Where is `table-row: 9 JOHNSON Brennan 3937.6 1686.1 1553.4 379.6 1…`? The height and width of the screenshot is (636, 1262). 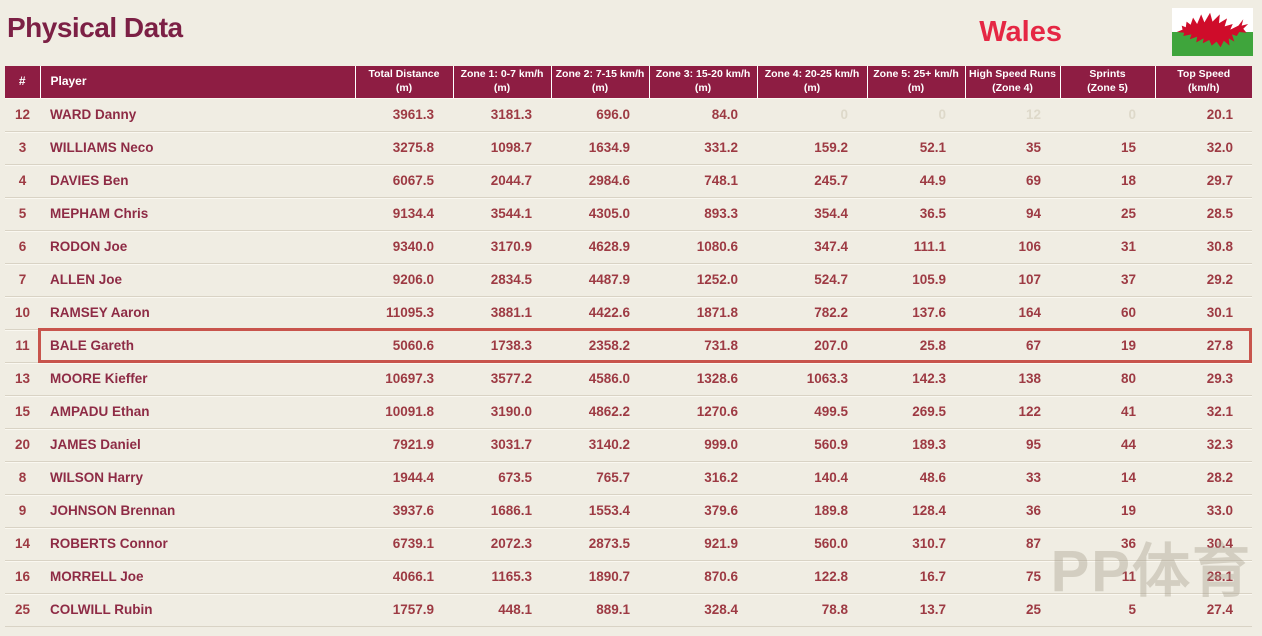 table-row: 9 JOHNSON Brennan 3937.6 1686.1 1553.4 379.6 1… is located at coordinates (628, 511).